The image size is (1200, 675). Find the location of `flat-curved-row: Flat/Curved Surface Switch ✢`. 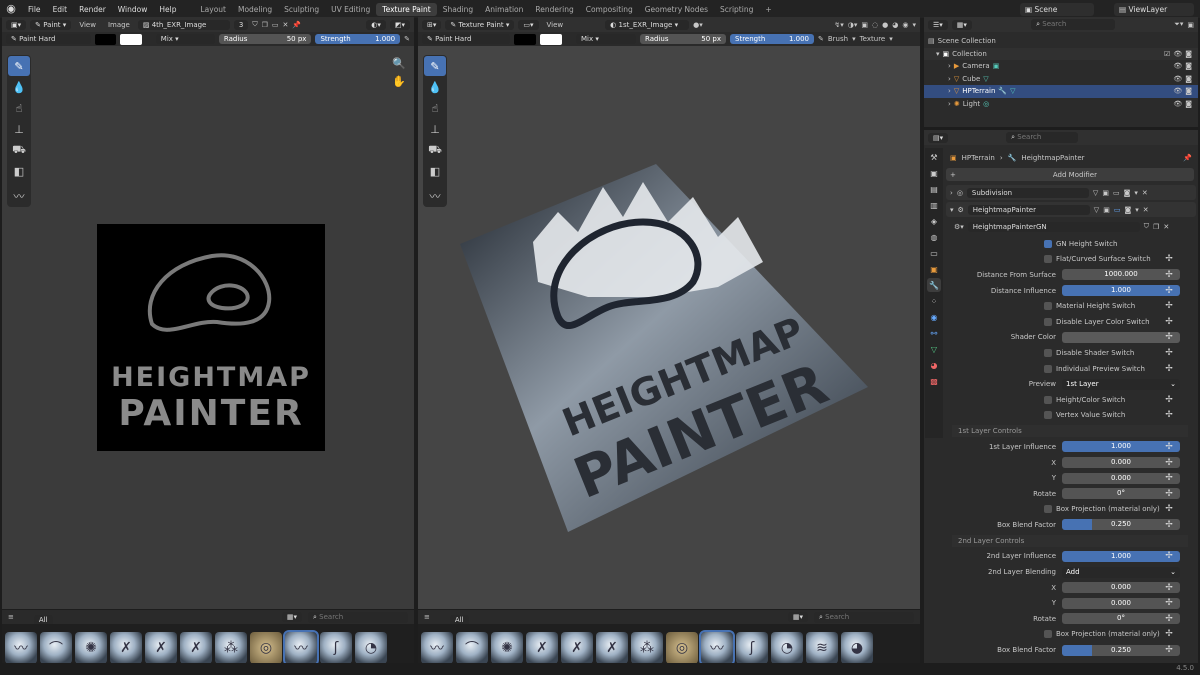

flat-curved-row: Flat/Curved Surface Switch ✢ is located at coordinates (1071, 260).